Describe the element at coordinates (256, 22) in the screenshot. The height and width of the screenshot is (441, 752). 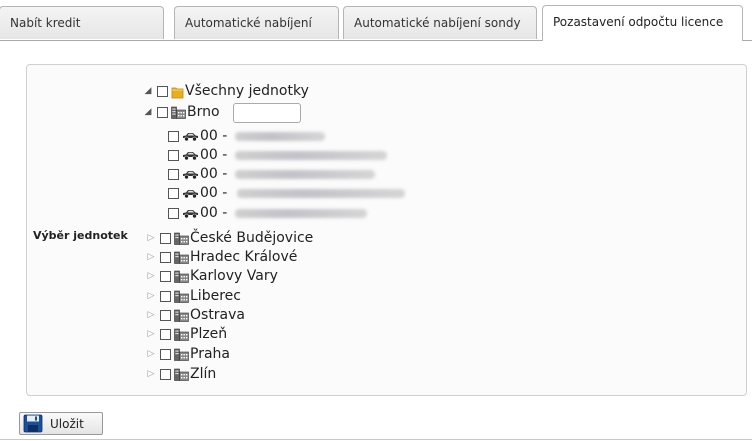
I see `tab-automaticke-nabijeni: Automatické nabíjení` at that location.